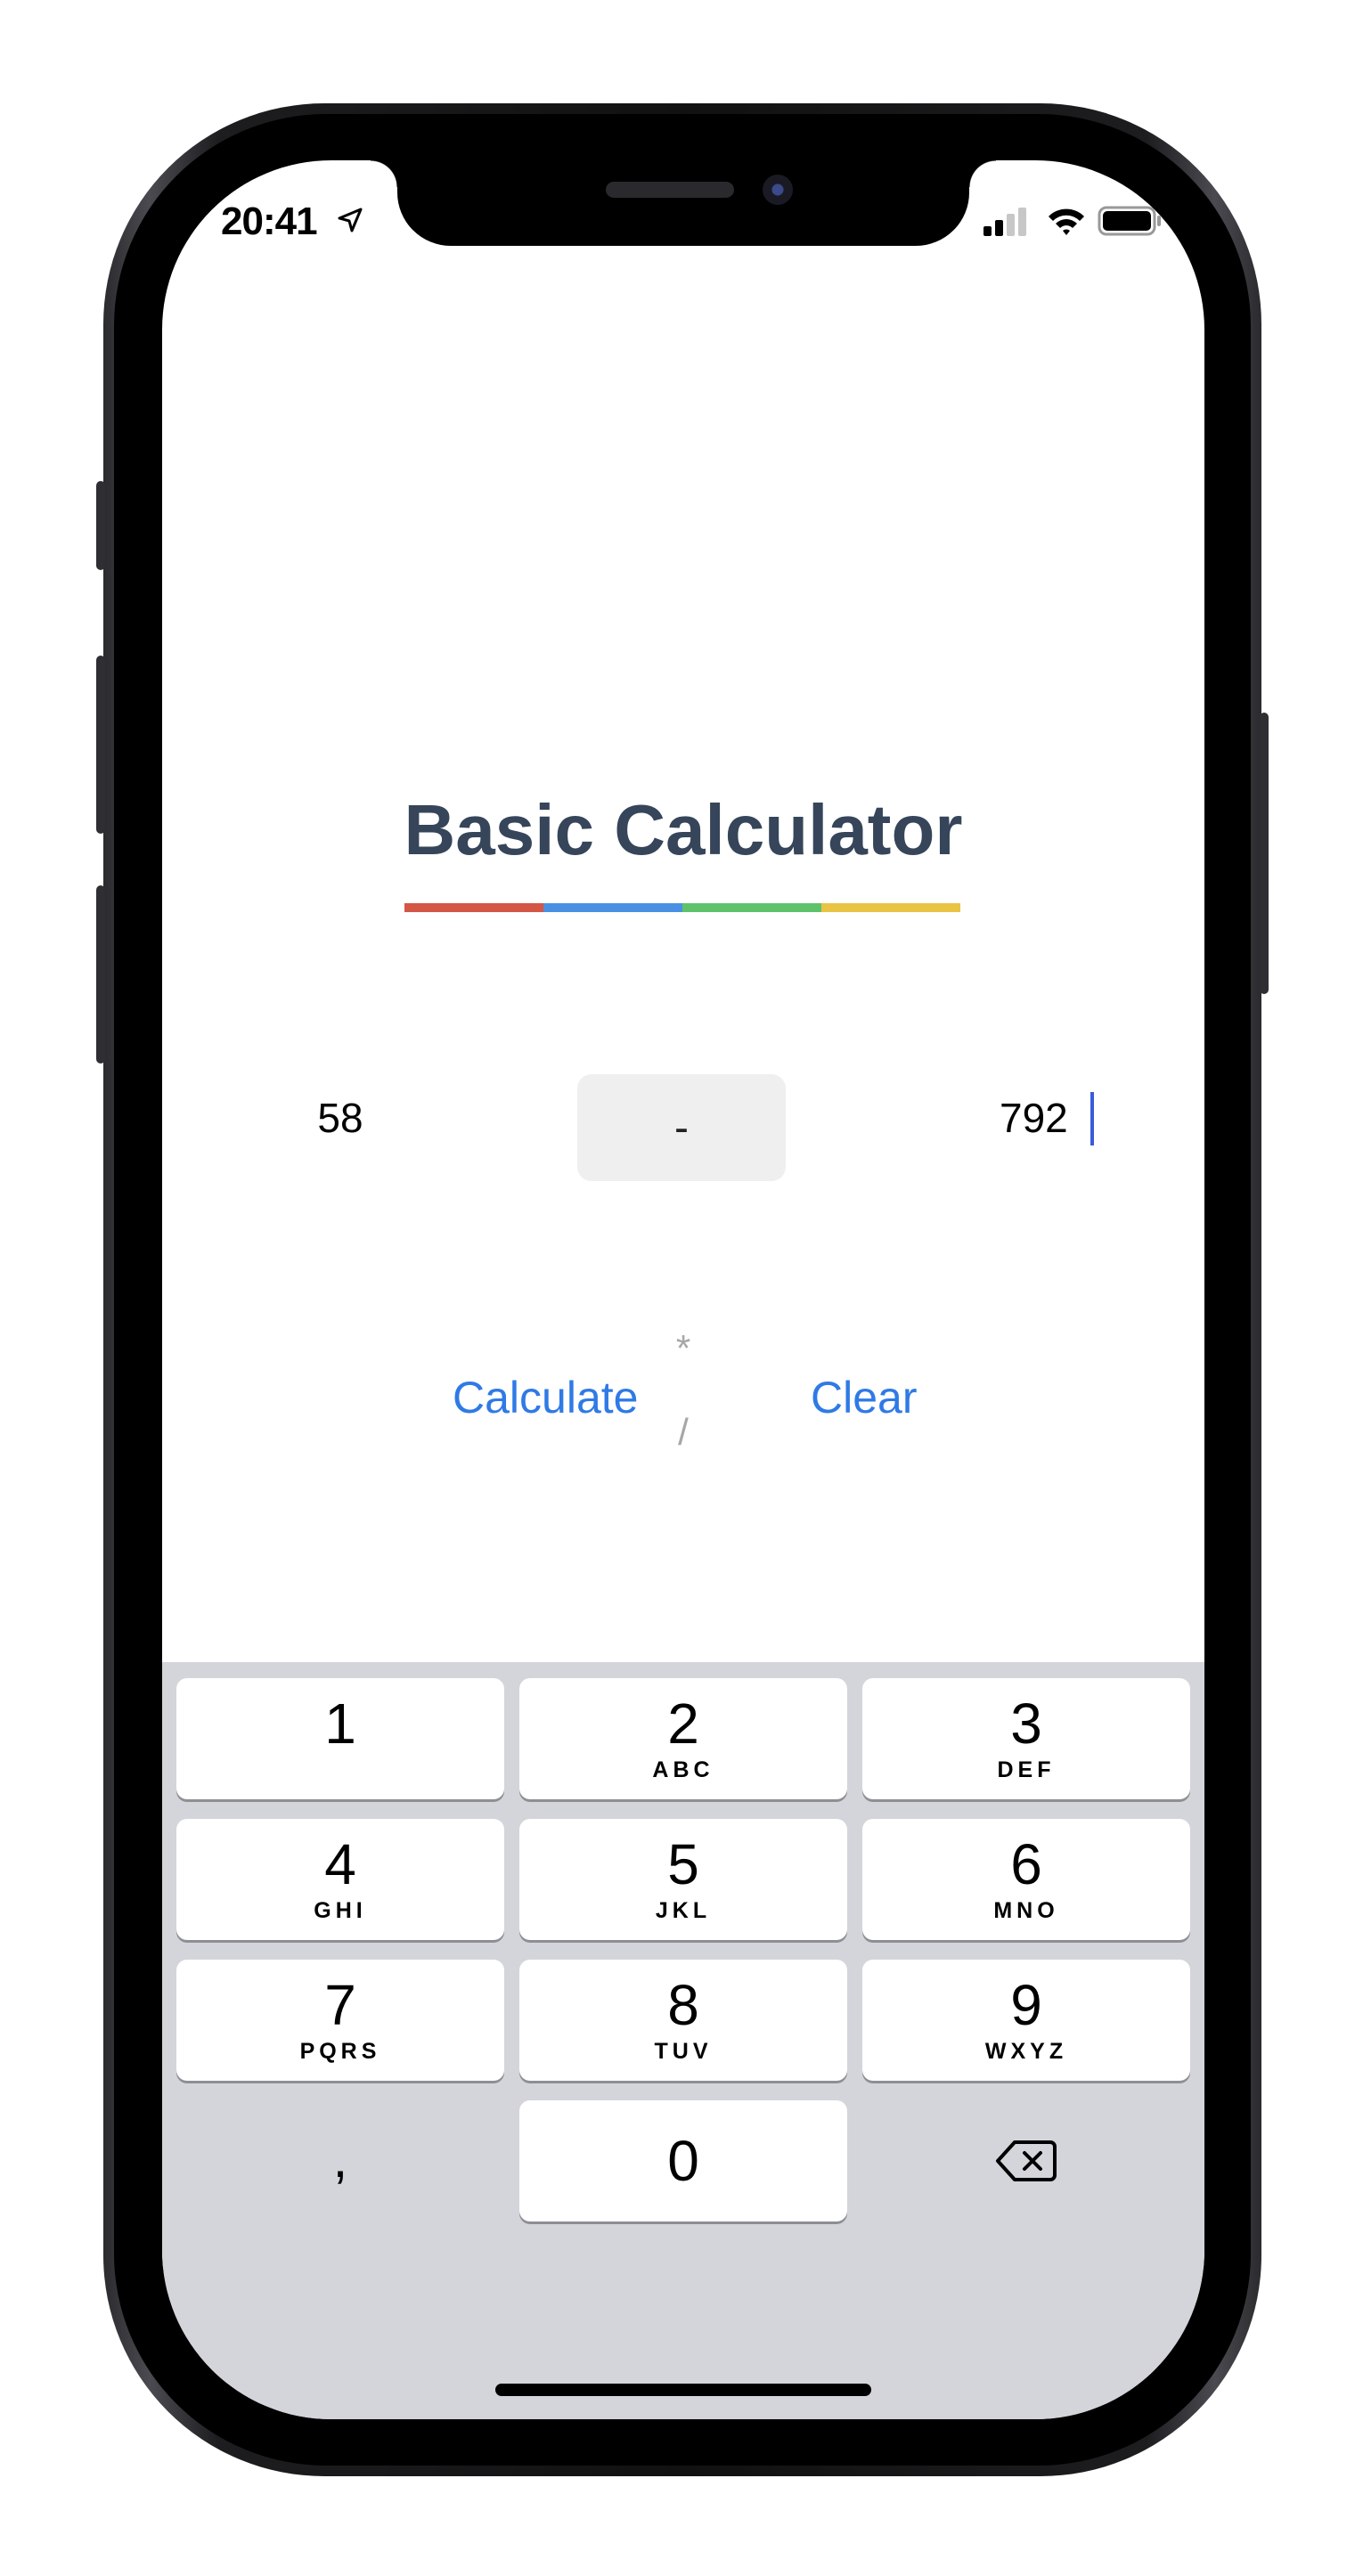  What do you see at coordinates (683, 2005) in the screenshot?
I see `key-digit: 8` at bounding box center [683, 2005].